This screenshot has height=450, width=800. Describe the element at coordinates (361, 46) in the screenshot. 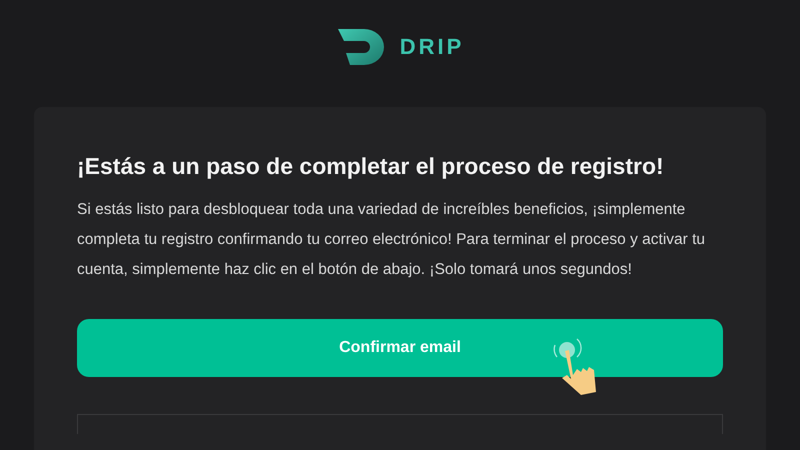

I see `logo-icon` at that location.